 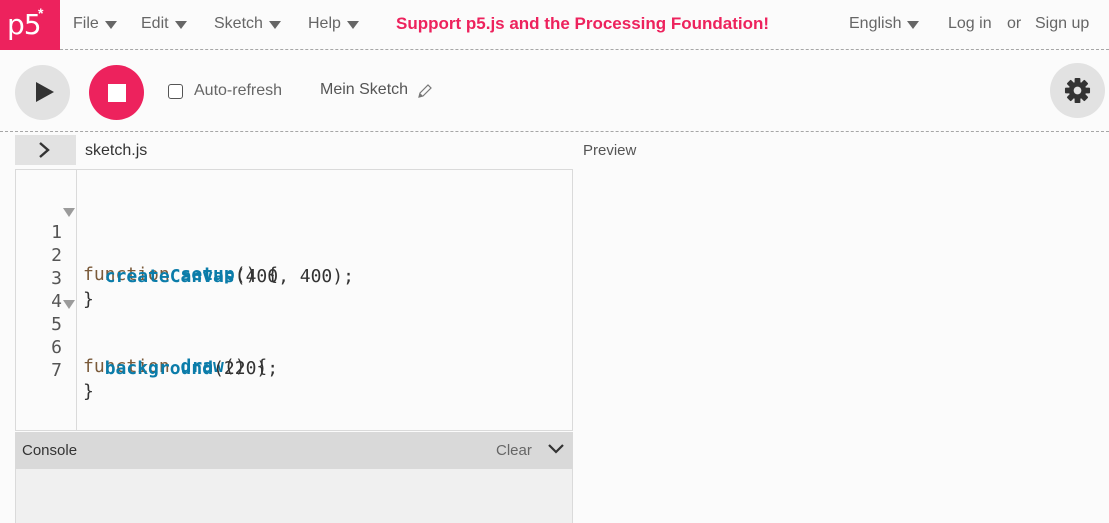 I want to click on menu-edit-label: Edit, so click(x=155, y=23).